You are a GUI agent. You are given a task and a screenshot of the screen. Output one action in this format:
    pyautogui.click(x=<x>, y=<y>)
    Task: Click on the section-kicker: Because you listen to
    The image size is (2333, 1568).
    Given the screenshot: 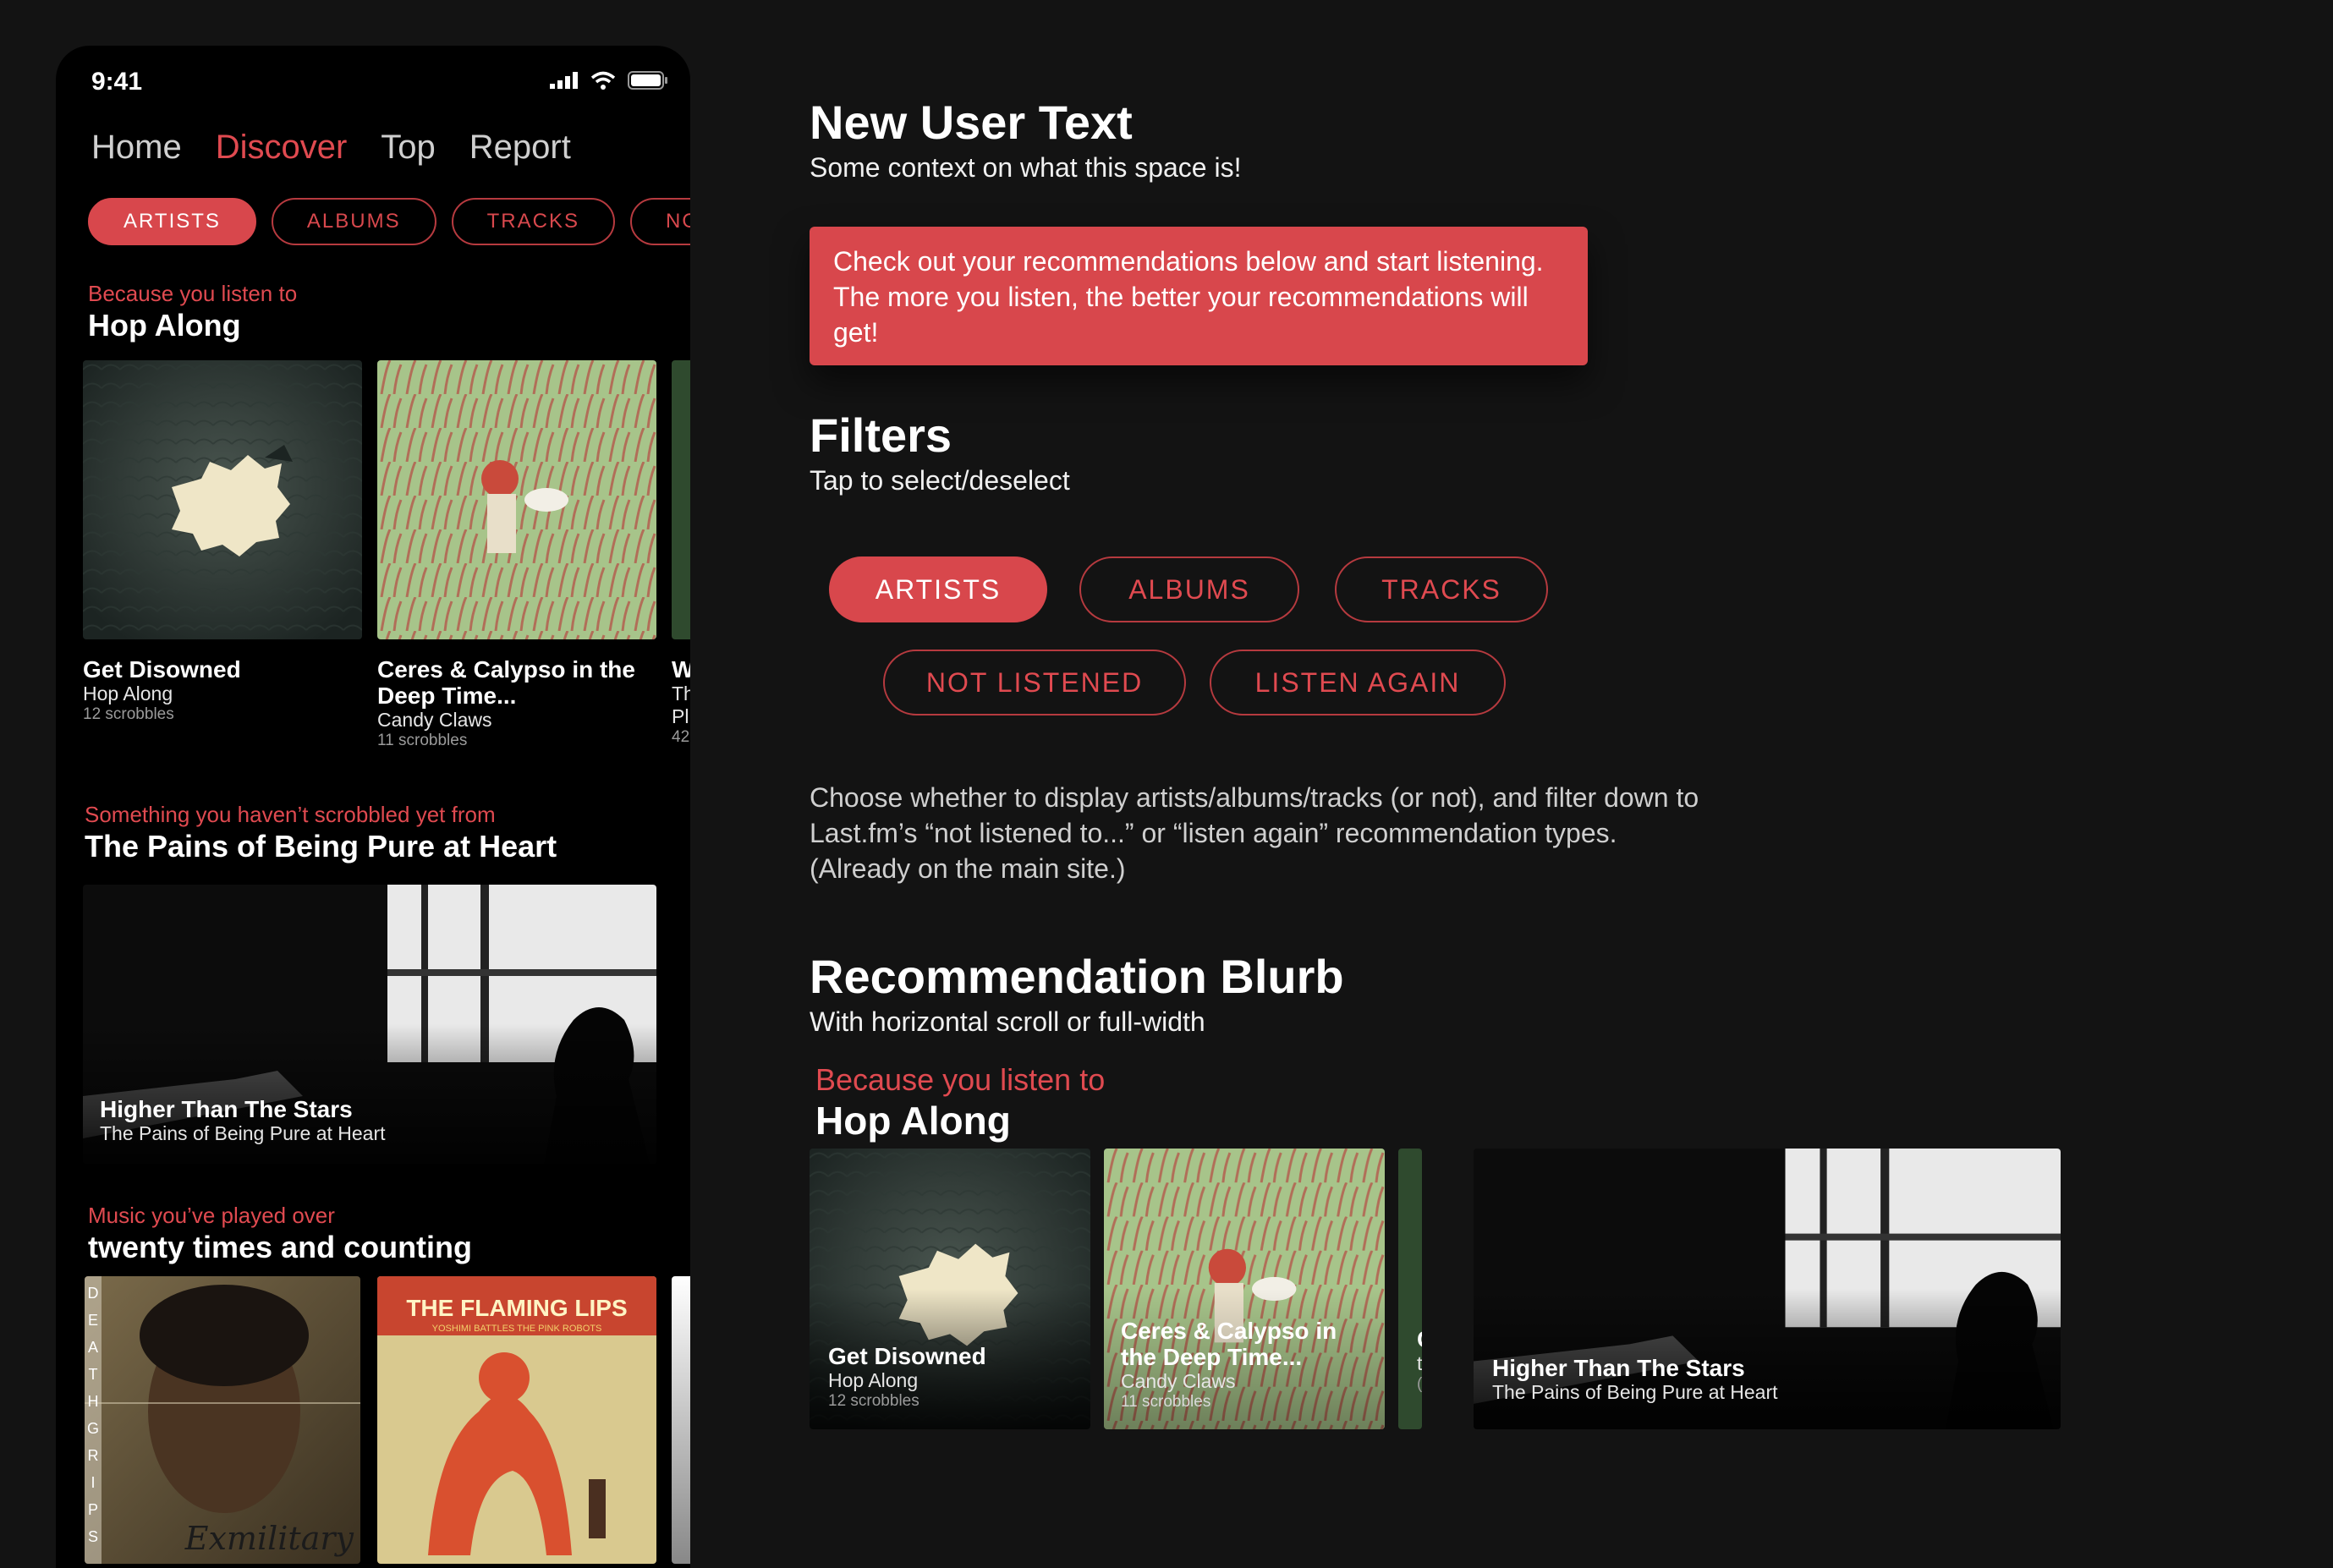 What is the action you would take?
    pyautogui.click(x=193, y=293)
    